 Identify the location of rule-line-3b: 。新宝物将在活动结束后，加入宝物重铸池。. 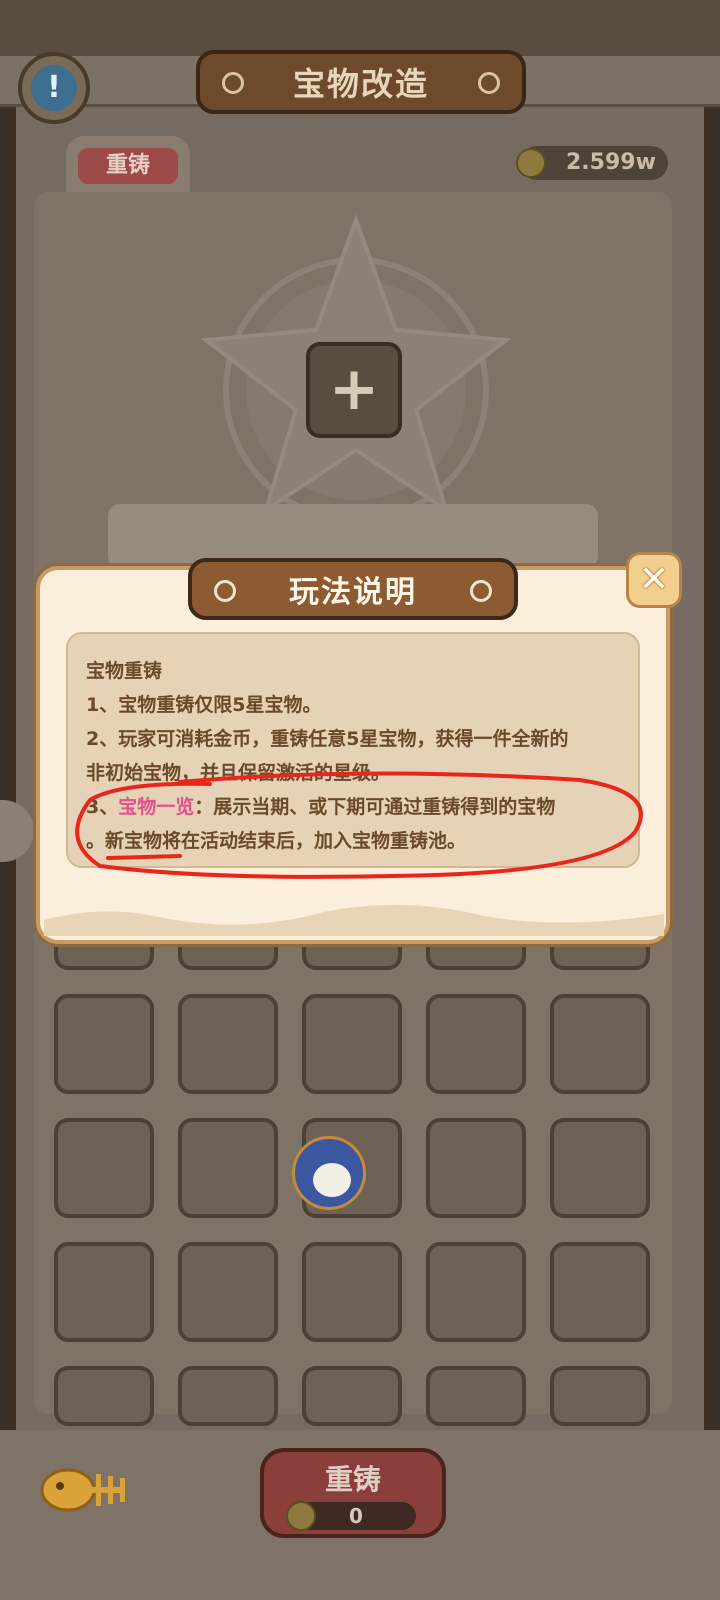
(276, 841).